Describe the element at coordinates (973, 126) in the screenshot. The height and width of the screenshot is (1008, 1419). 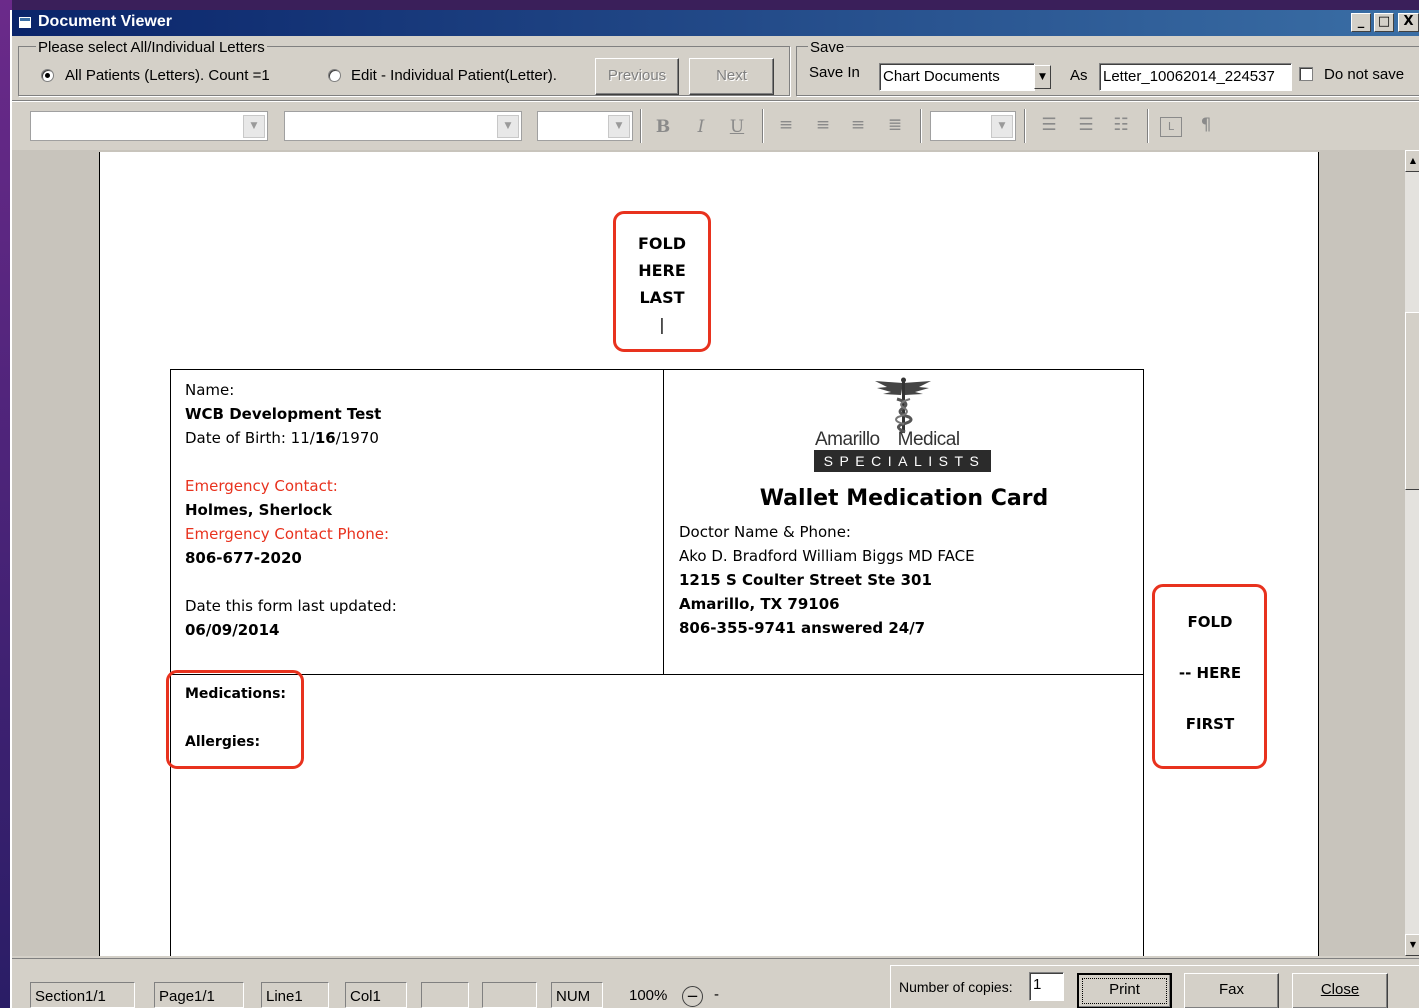
I see `zoom-combo: ▼` at that location.